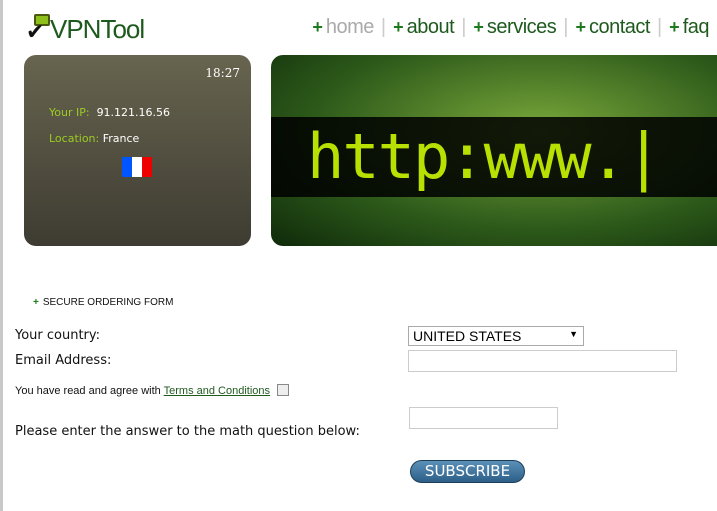  I want to click on section-title: + SECURE ORDERING FORM, so click(103, 302).